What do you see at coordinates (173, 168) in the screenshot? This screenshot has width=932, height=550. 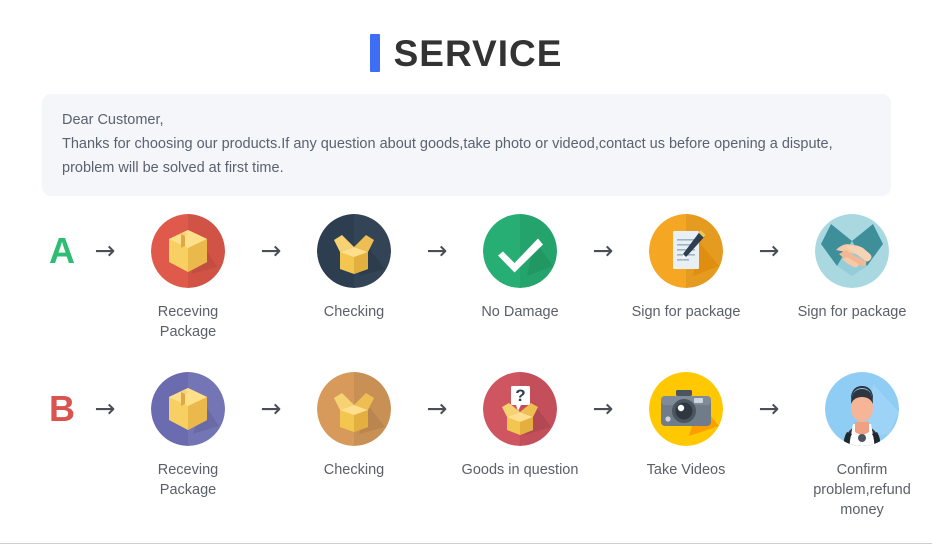 I see `notice-line-3: problem will be solved at first time.` at bounding box center [173, 168].